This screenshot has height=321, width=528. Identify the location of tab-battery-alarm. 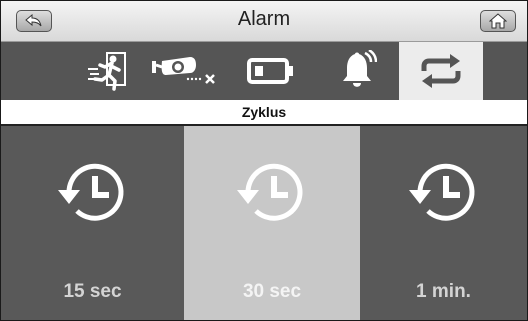
(271, 71).